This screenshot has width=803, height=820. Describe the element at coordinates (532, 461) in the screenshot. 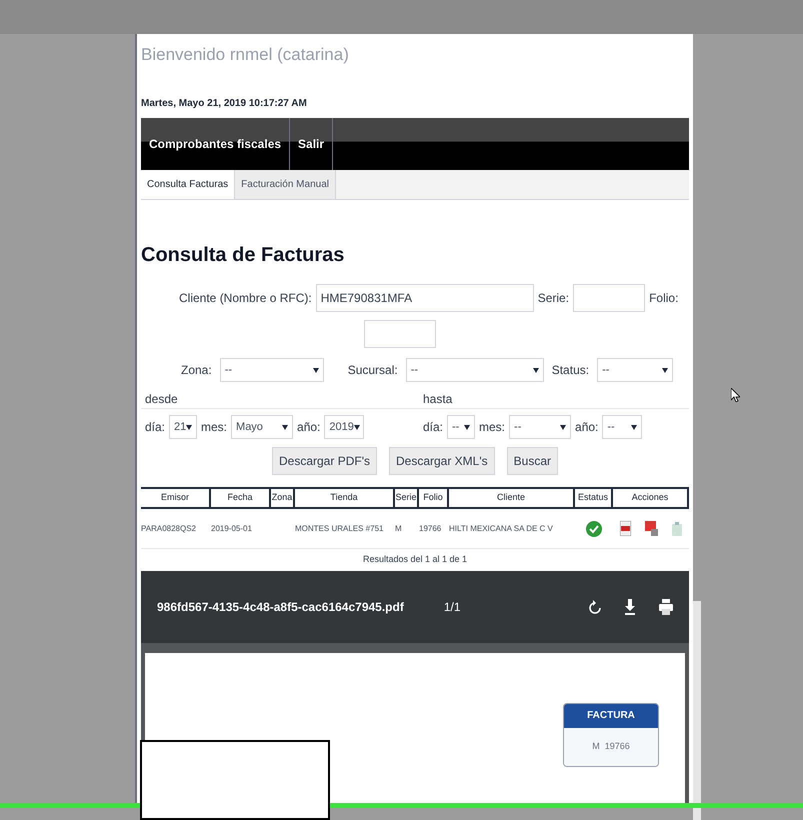

I see `action-button: Buscar` at that location.